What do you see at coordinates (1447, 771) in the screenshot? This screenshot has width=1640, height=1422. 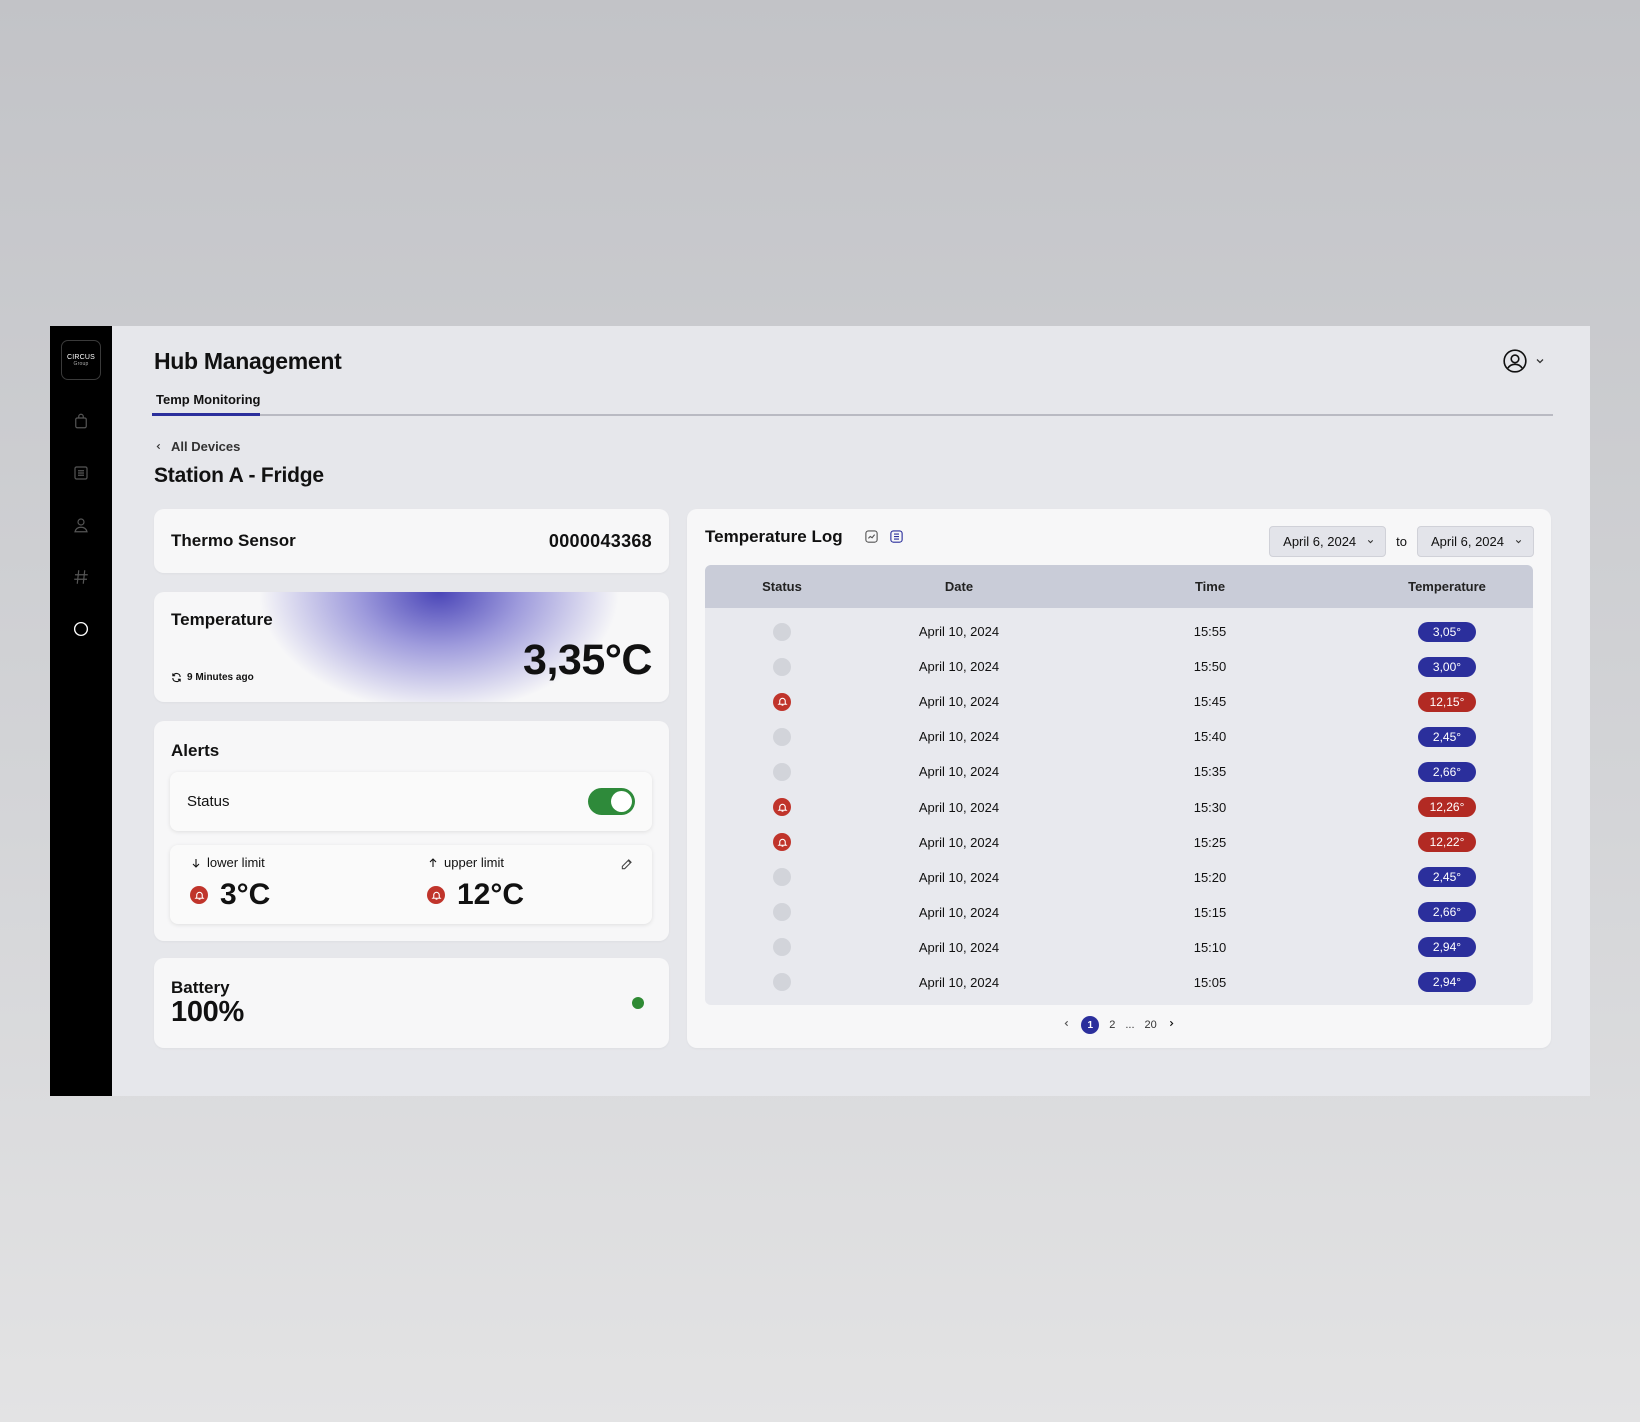 I see `row-temperature-cell: 2,66°` at bounding box center [1447, 771].